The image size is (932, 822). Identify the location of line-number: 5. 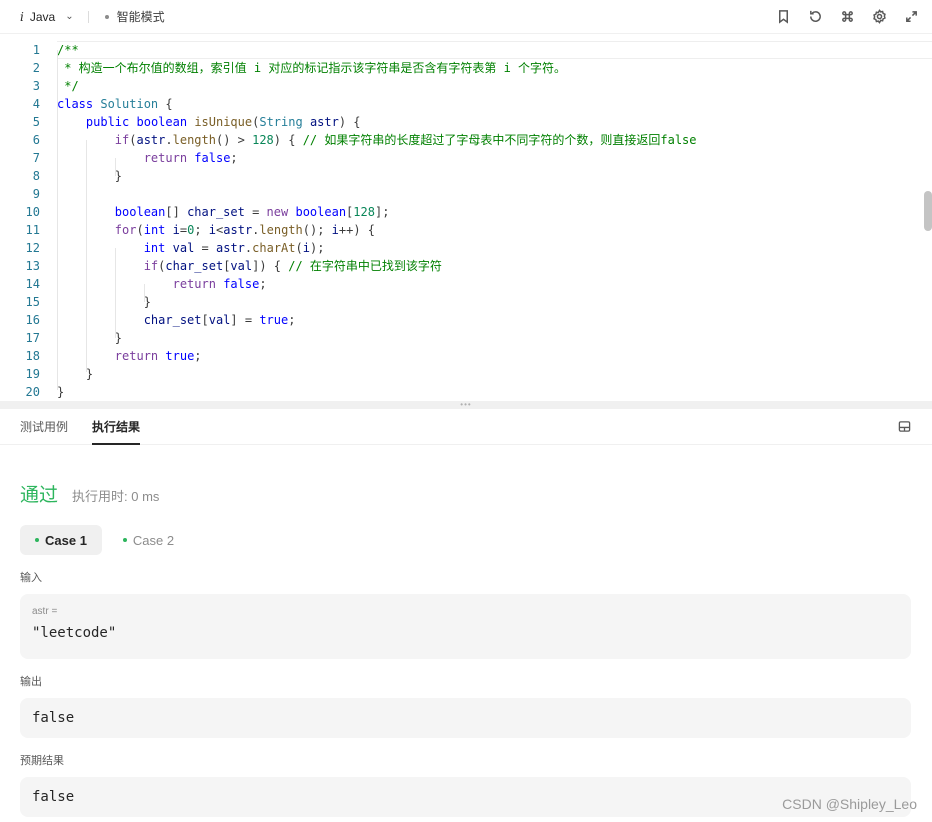
(36, 122).